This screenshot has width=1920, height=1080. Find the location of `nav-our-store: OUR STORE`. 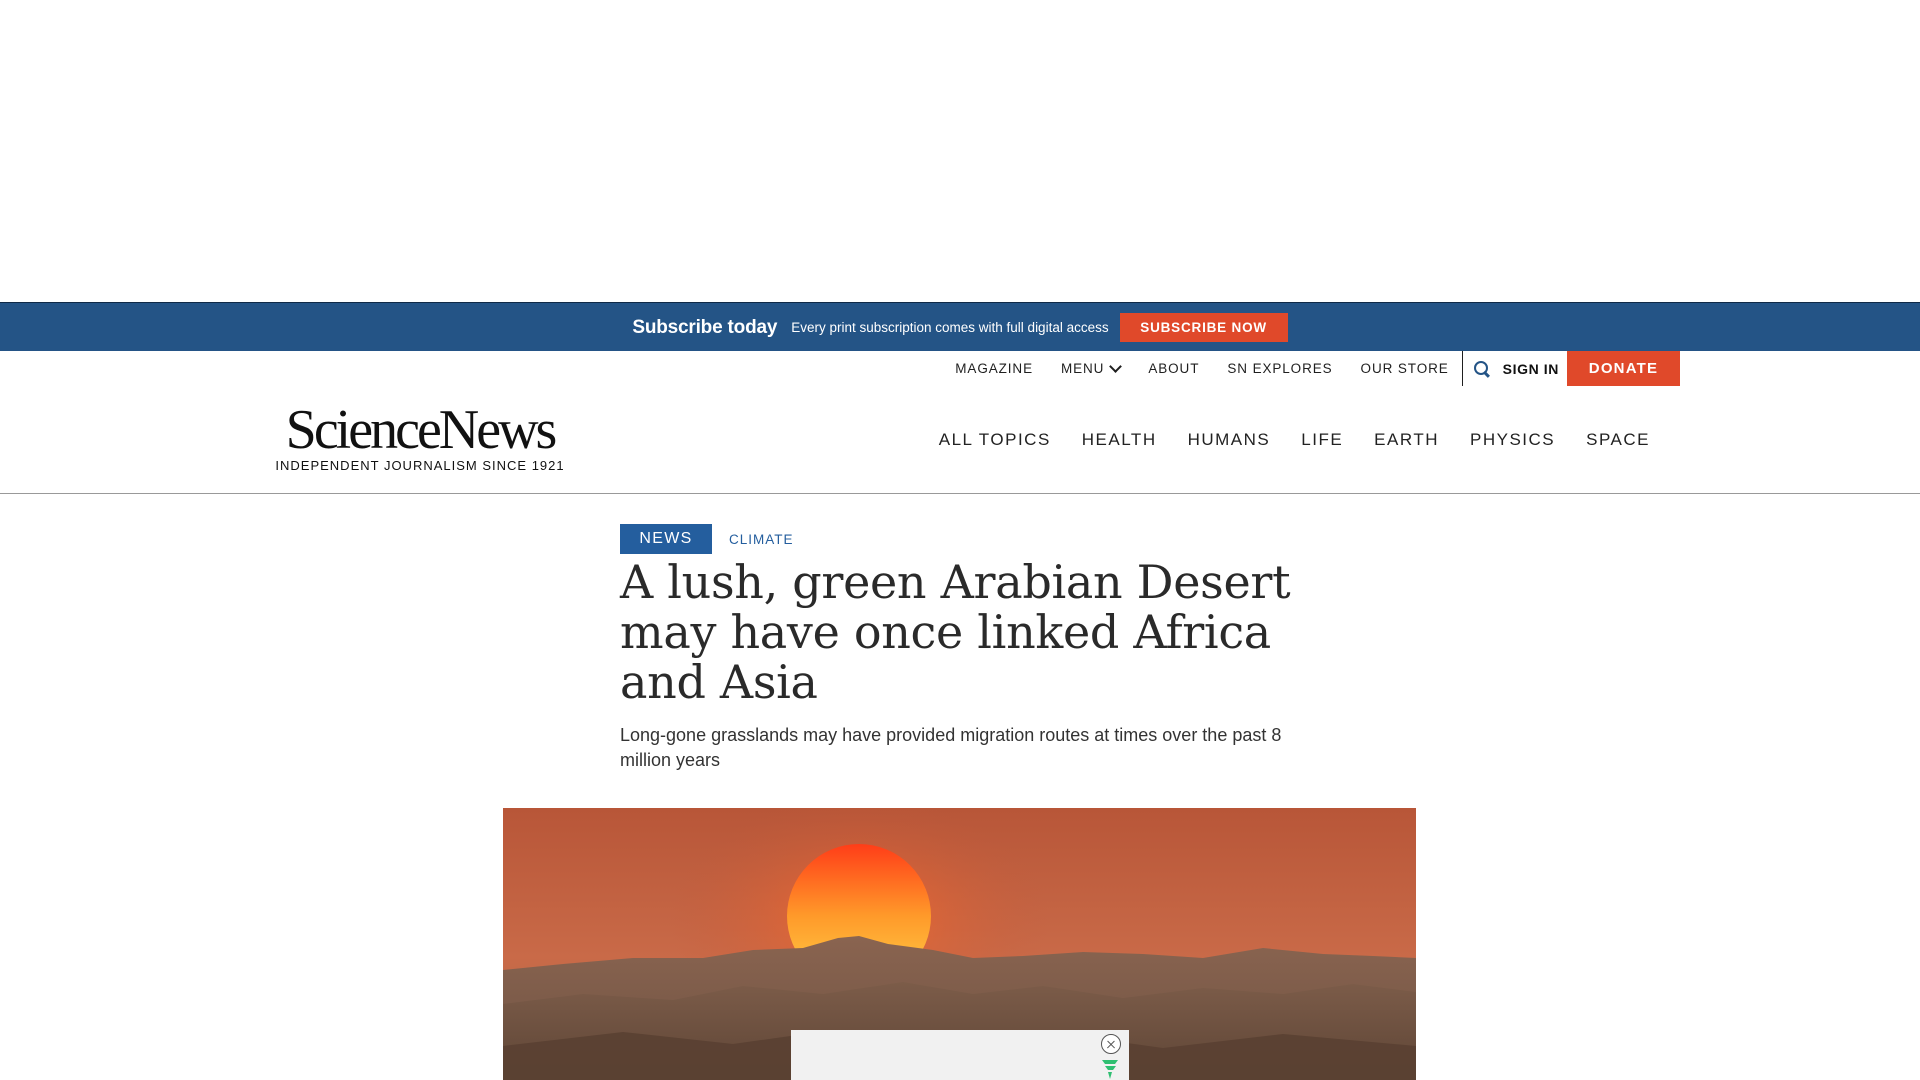

nav-our-store: OUR STORE is located at coordinates (1405, 368).